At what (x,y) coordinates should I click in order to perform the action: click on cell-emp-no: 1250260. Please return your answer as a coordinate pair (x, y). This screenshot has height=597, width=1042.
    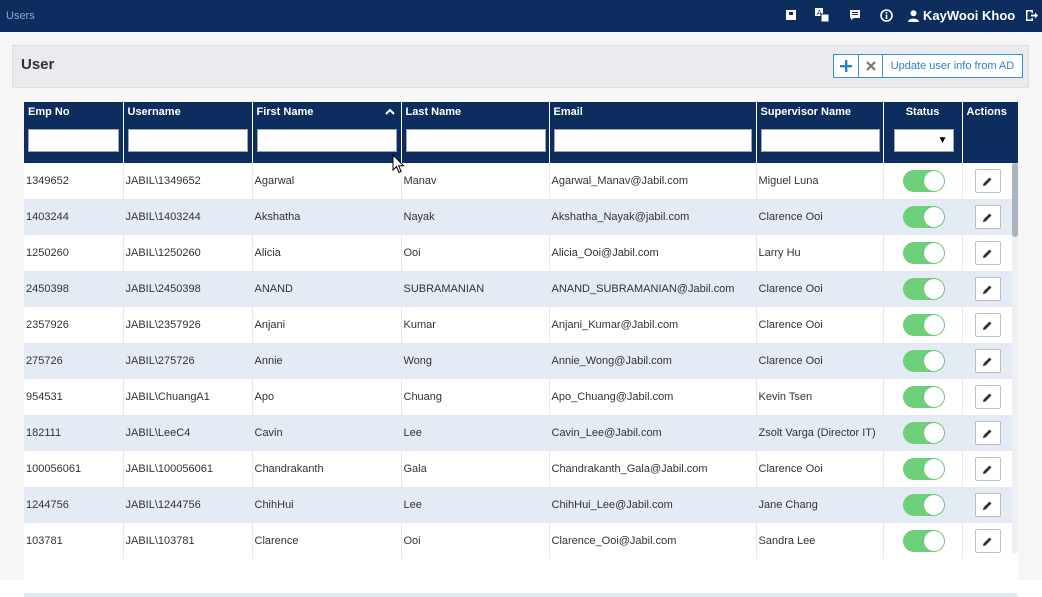
    Looking at the image, I should click on (74, 253).